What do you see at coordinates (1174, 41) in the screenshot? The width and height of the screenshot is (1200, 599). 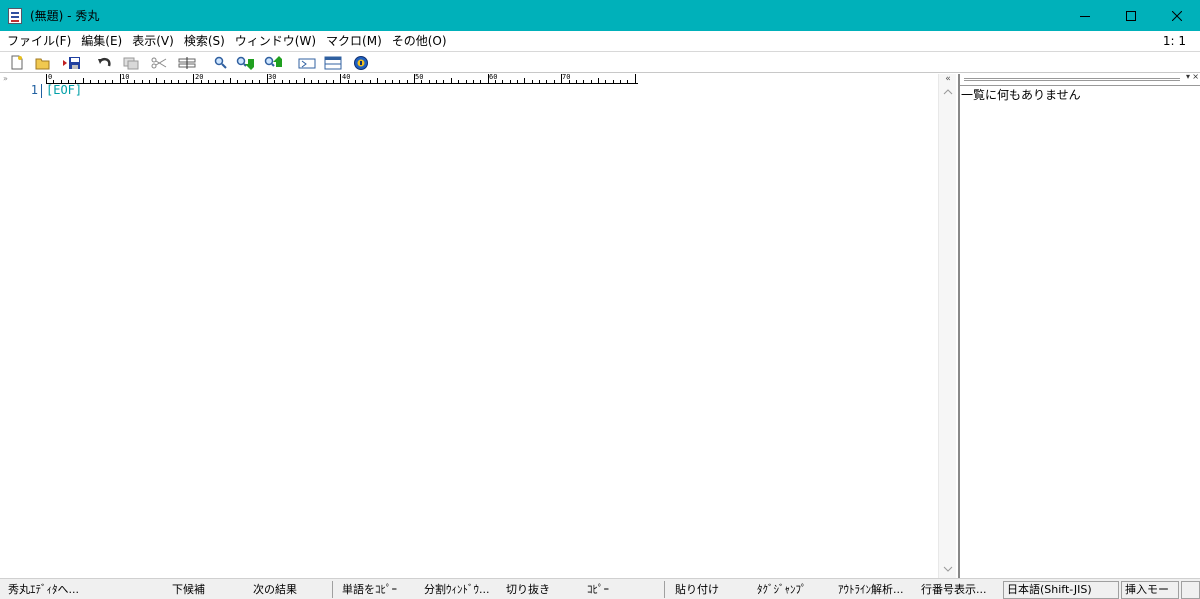 I see `cursor-position: 1` at bounding box center [1174, 41].